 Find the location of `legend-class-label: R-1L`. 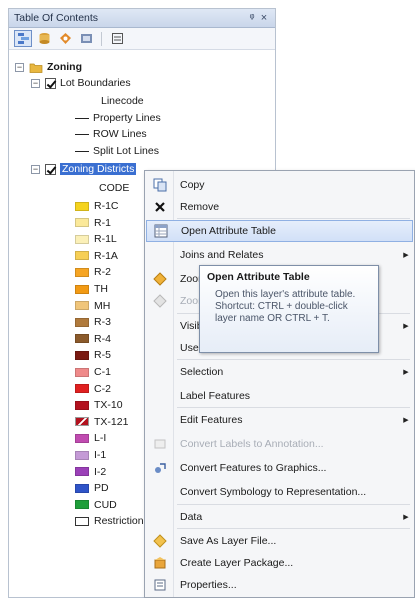

legend-class-label: R-1L is located at coordinates (105, 239).